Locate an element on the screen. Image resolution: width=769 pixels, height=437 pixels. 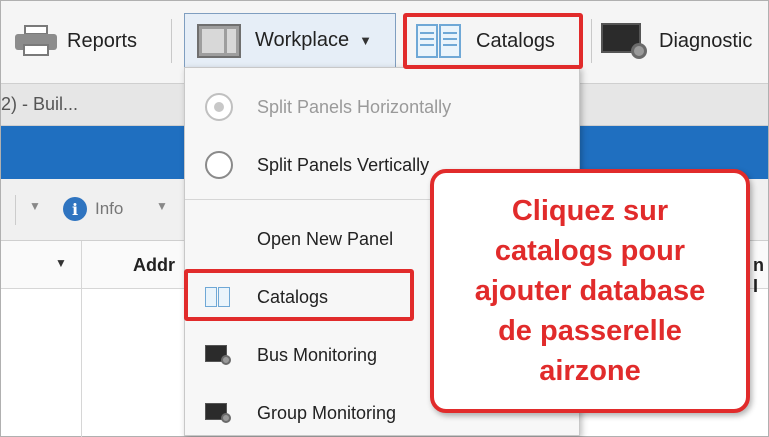
menu-item-label: Group Monitoring is located at coordinates (327, 412).